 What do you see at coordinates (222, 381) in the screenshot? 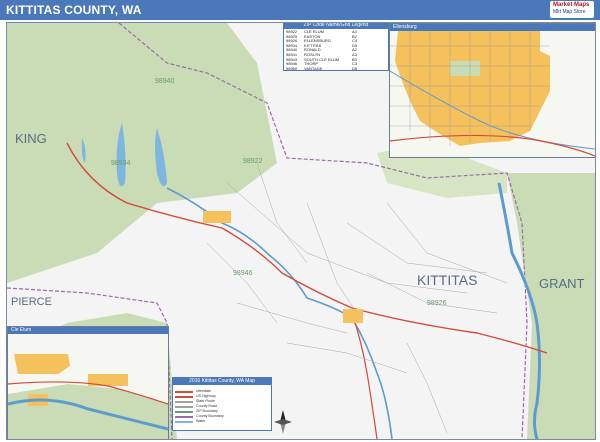
I see `map-legend-title: 2016 Kittitas County, WA Map` at bounding box center [222, 381].